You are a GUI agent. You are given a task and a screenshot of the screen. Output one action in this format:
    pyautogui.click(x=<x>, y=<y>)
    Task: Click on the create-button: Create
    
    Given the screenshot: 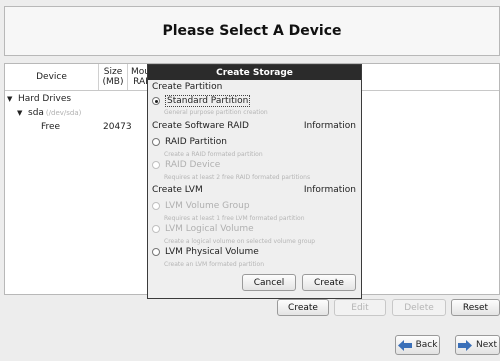 What is the action you would take?
    pyautogui.click(x=303, y=307)
    